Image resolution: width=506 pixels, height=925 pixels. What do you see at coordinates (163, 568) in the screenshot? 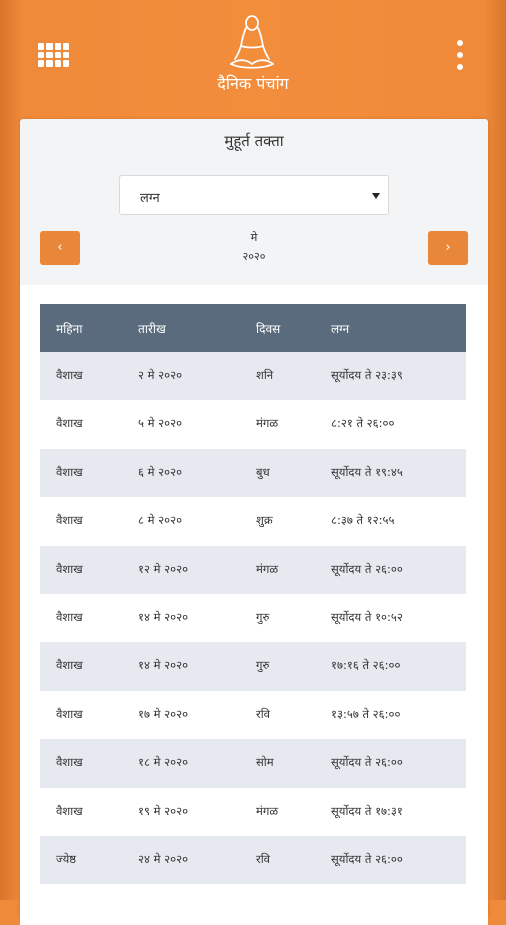
I see `cell-date: १२ मे २०२०` at bounding box center [163, 568].